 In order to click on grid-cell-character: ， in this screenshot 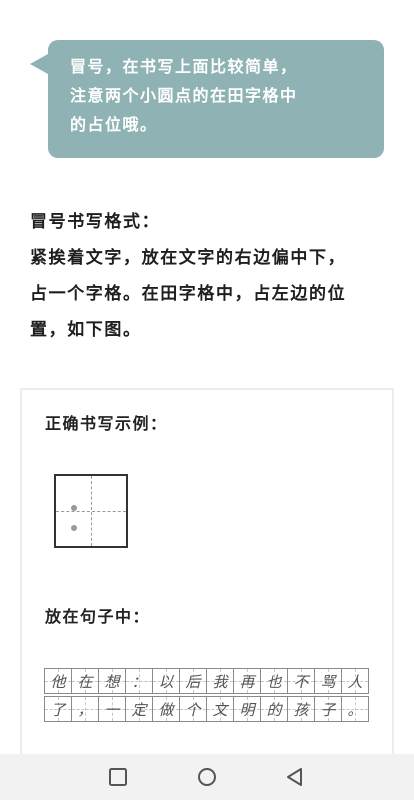, I will do `click(85, 709)`.